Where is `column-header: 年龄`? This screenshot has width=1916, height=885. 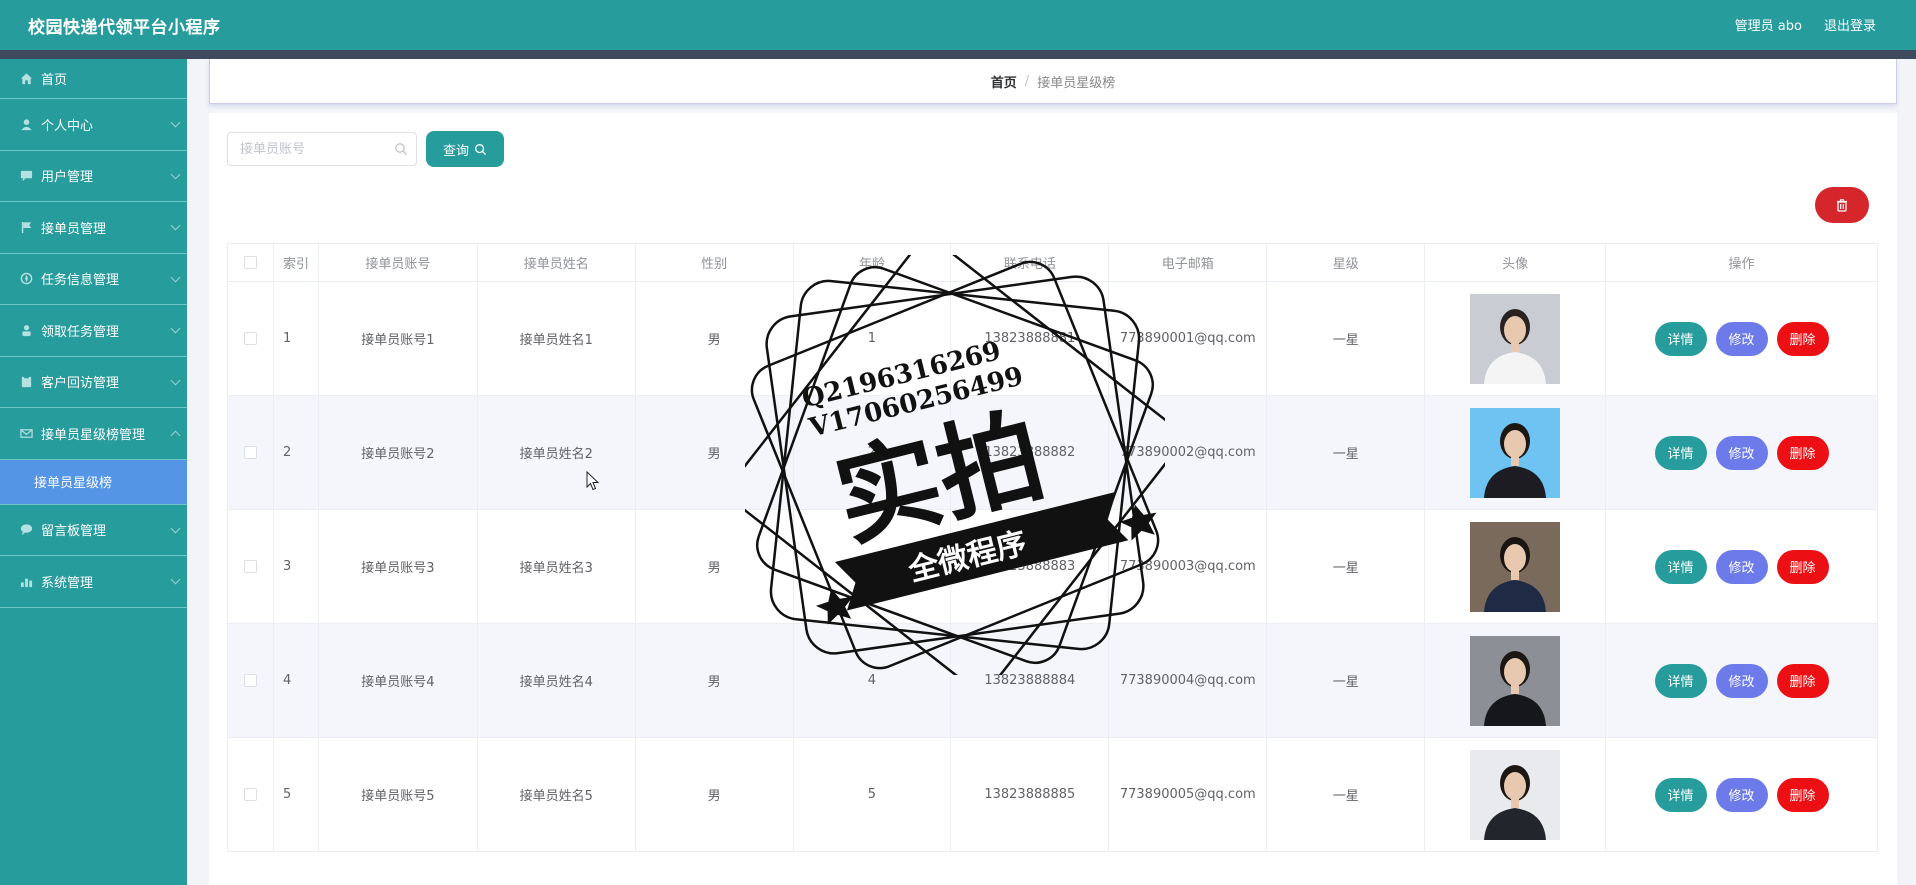
column-header: 年龄 is located at coordinates (872, 262).